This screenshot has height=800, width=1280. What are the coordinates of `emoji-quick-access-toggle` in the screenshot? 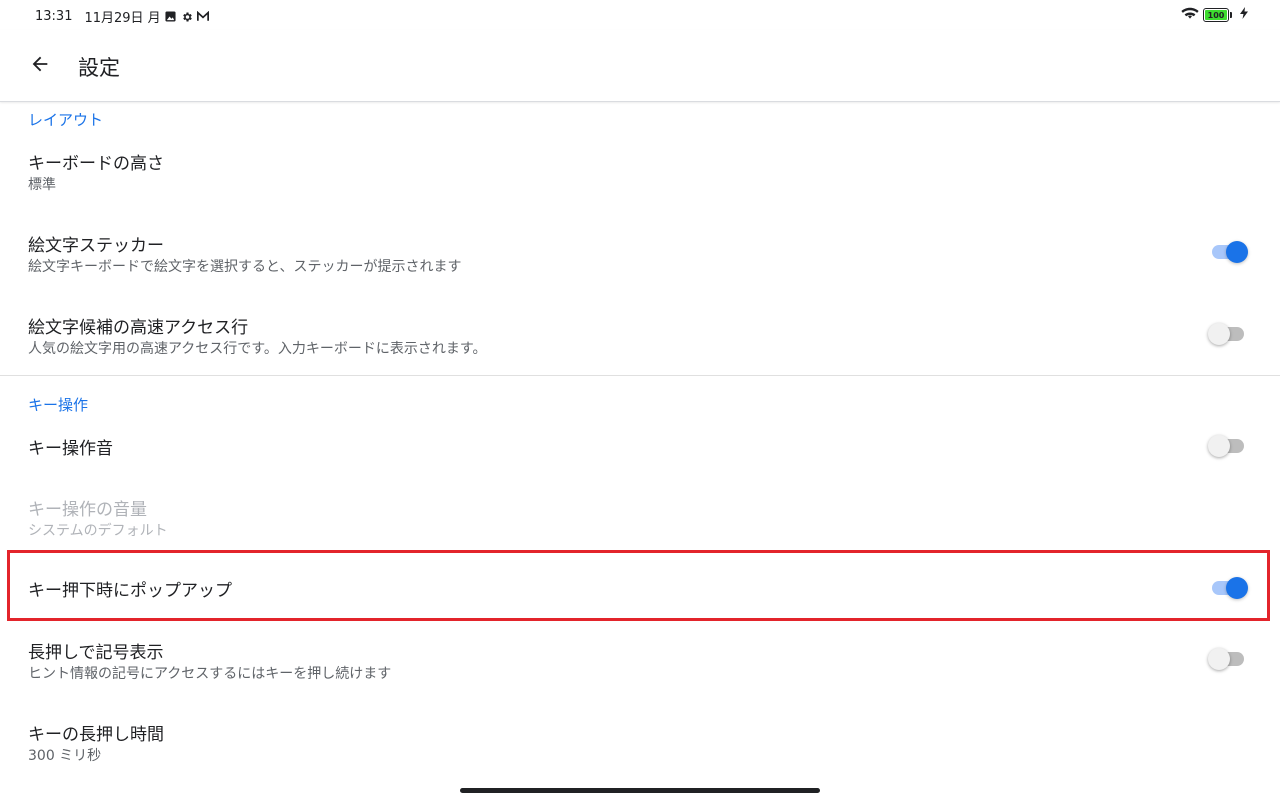 It's located at (1228, 334).